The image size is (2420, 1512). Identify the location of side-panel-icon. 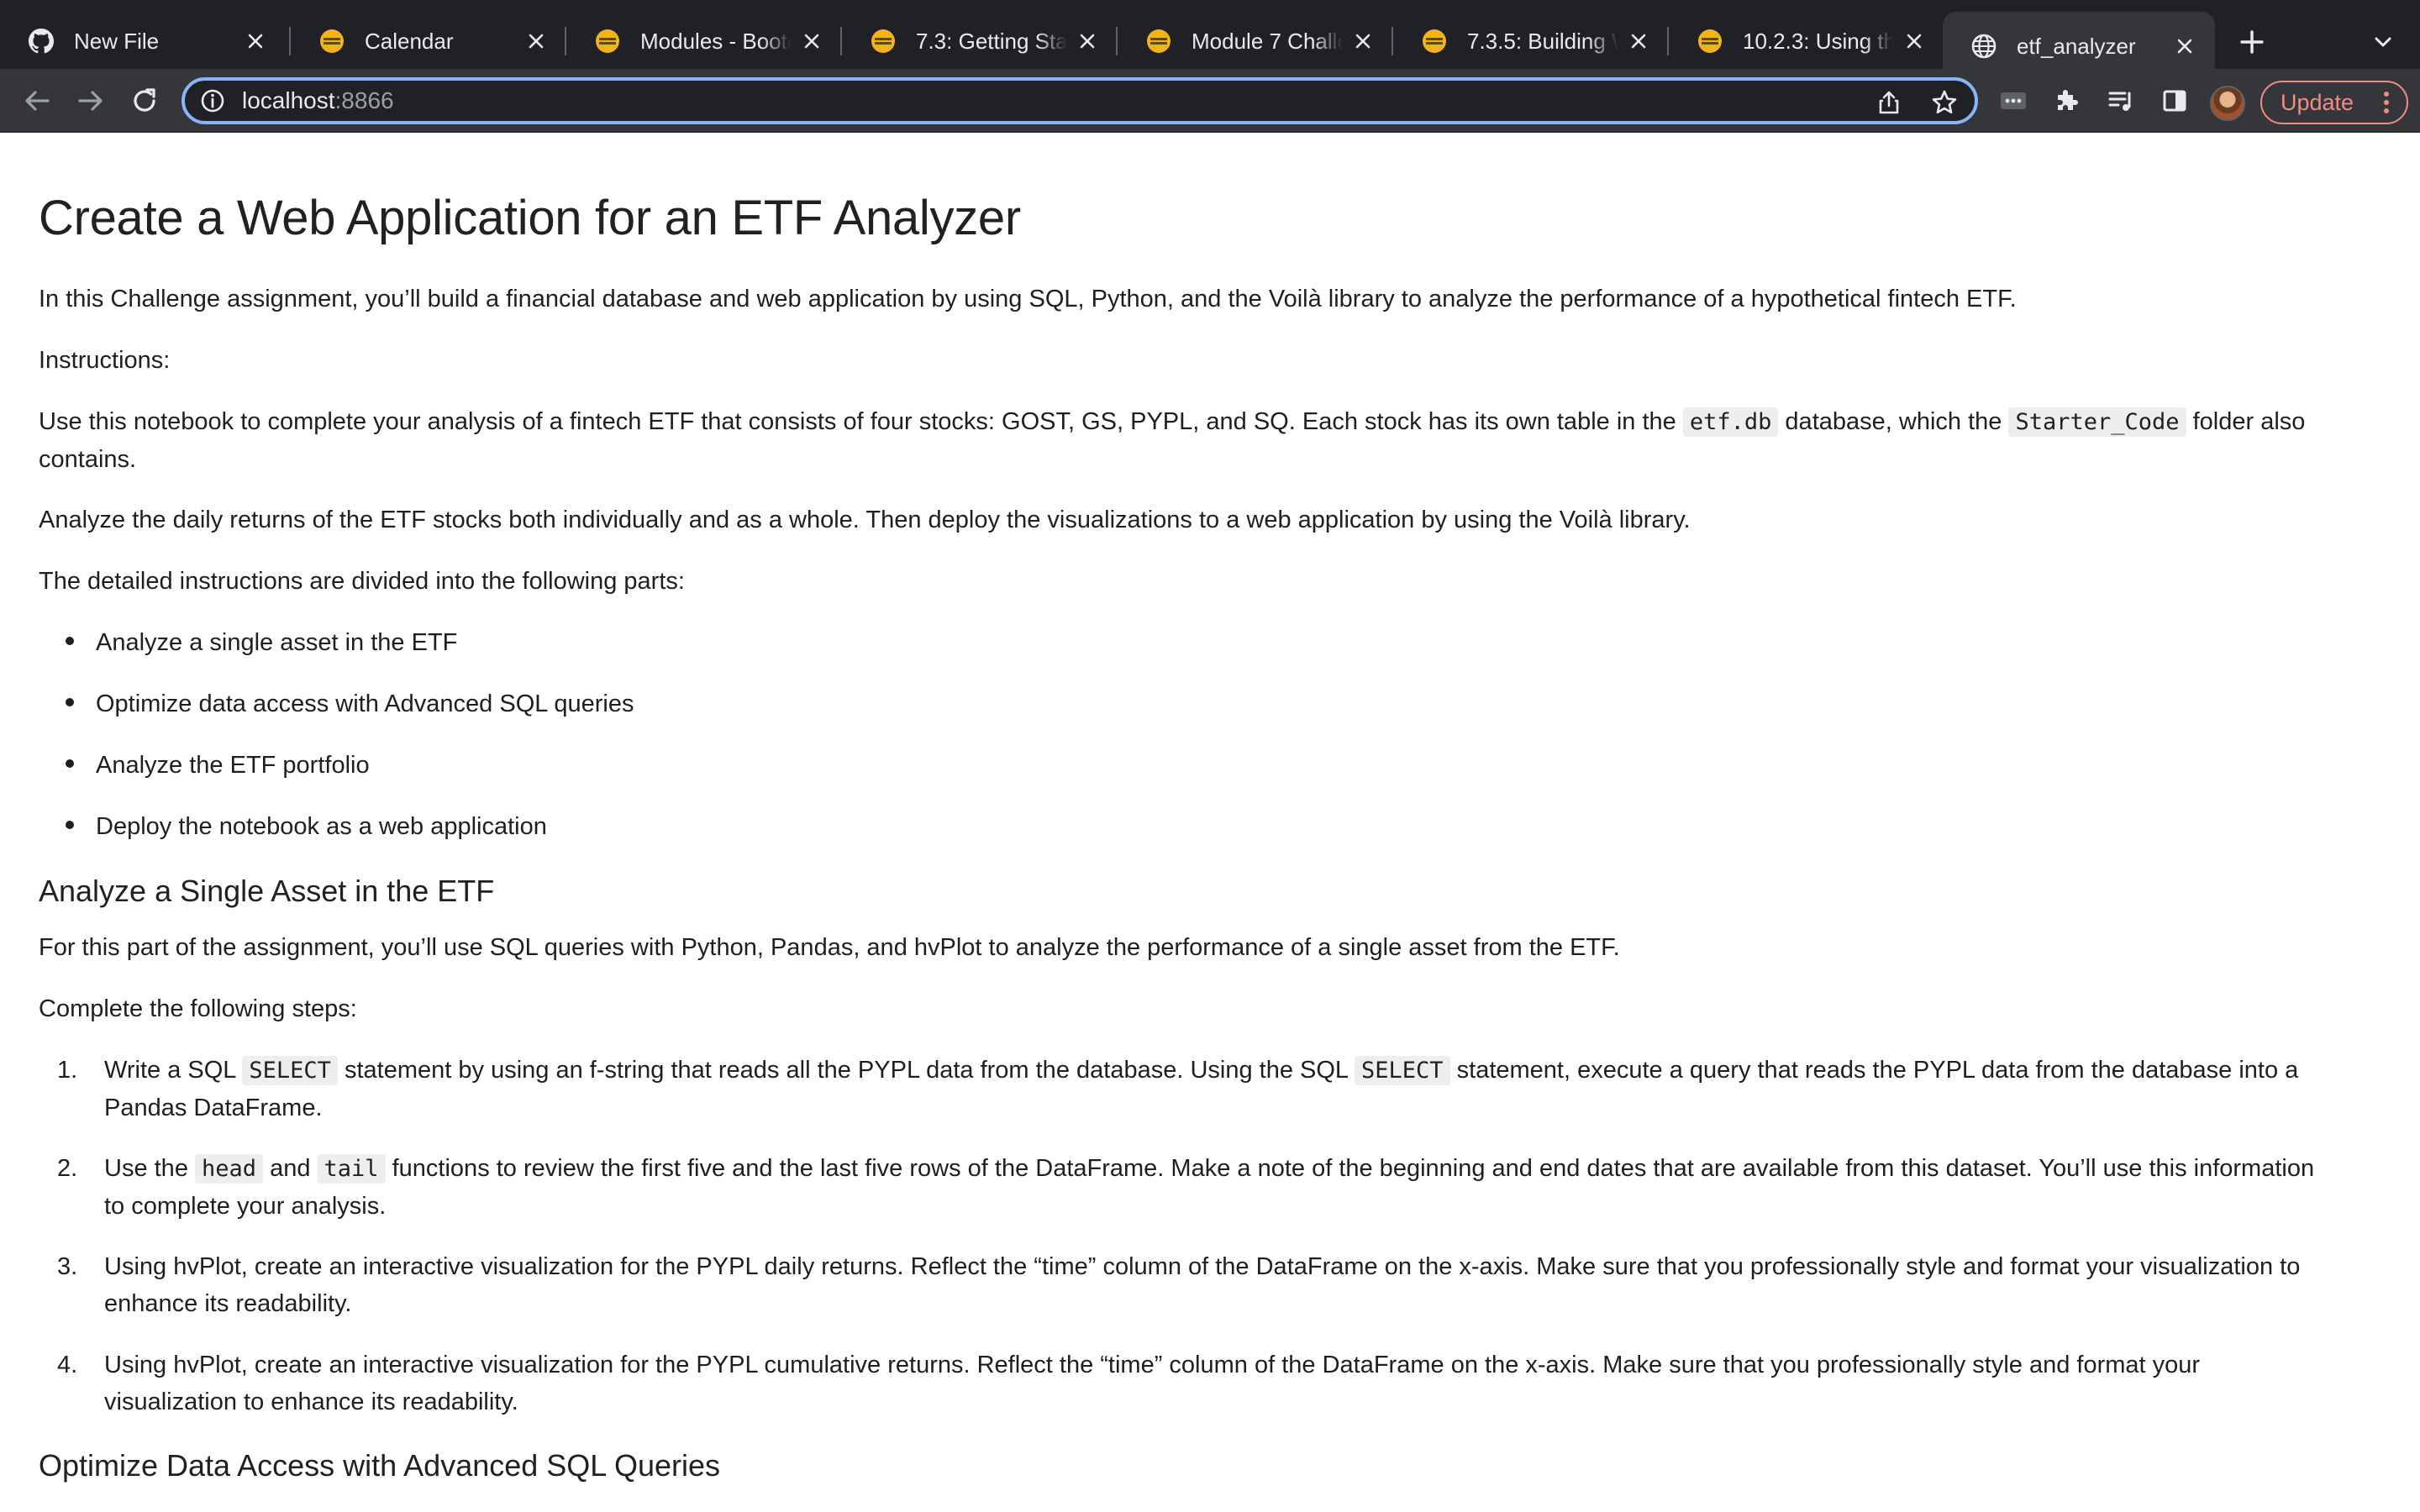
(2174, 101).